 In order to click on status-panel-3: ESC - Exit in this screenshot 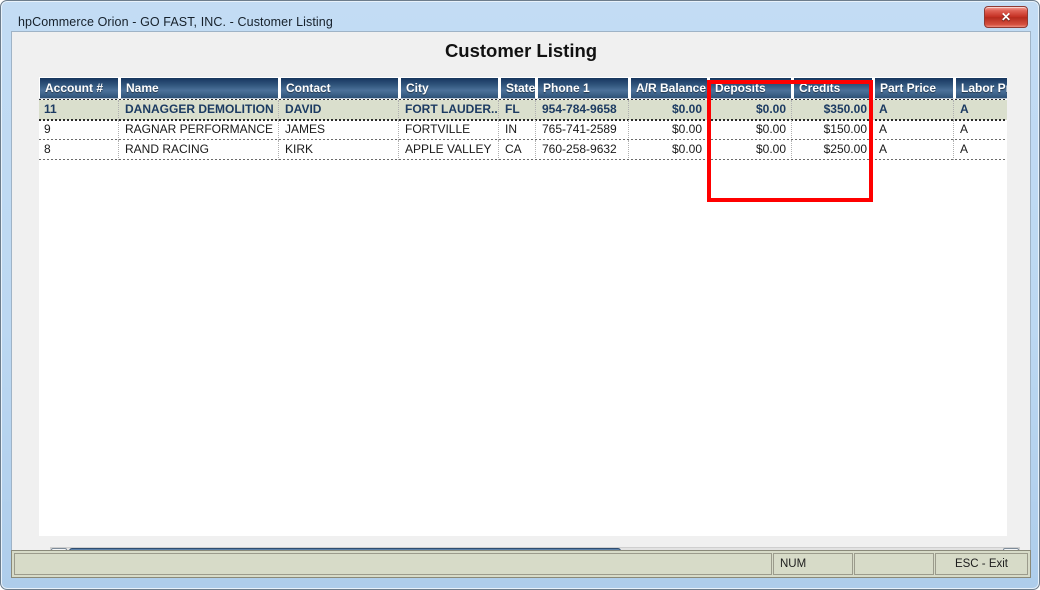, I will do `click(981, 564)`.